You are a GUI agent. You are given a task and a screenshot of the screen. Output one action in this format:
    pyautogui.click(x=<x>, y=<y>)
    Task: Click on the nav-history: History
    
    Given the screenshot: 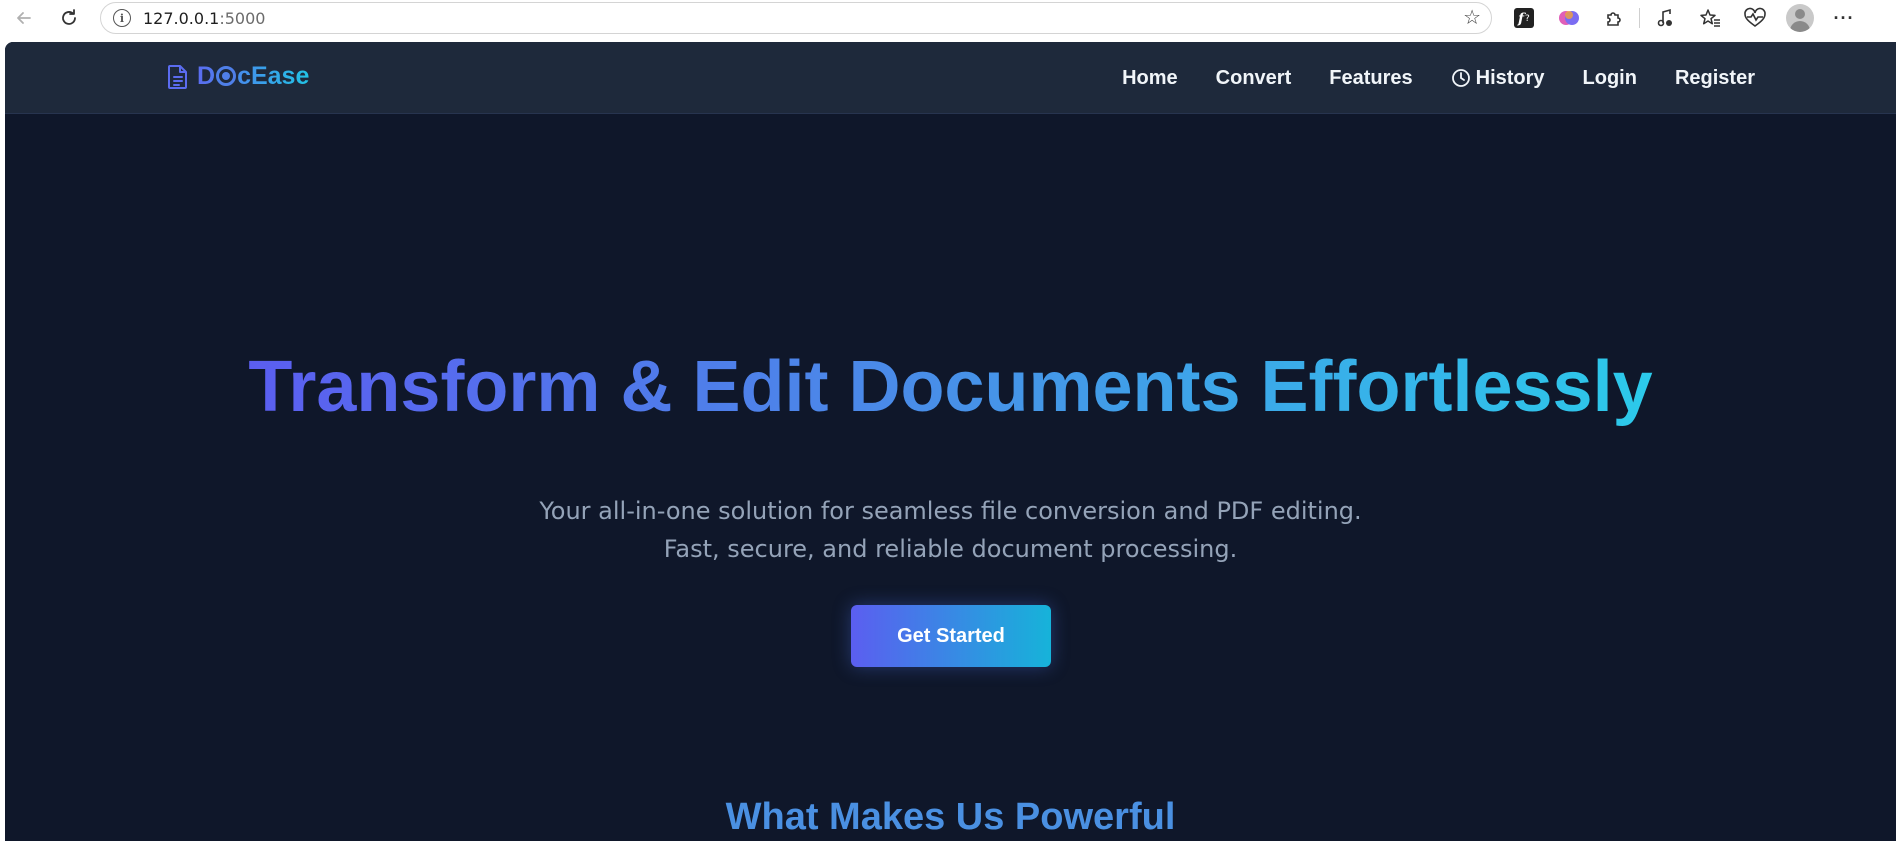 What is the action you would take?
    pyautogui.click(x=1498, y=78)
    